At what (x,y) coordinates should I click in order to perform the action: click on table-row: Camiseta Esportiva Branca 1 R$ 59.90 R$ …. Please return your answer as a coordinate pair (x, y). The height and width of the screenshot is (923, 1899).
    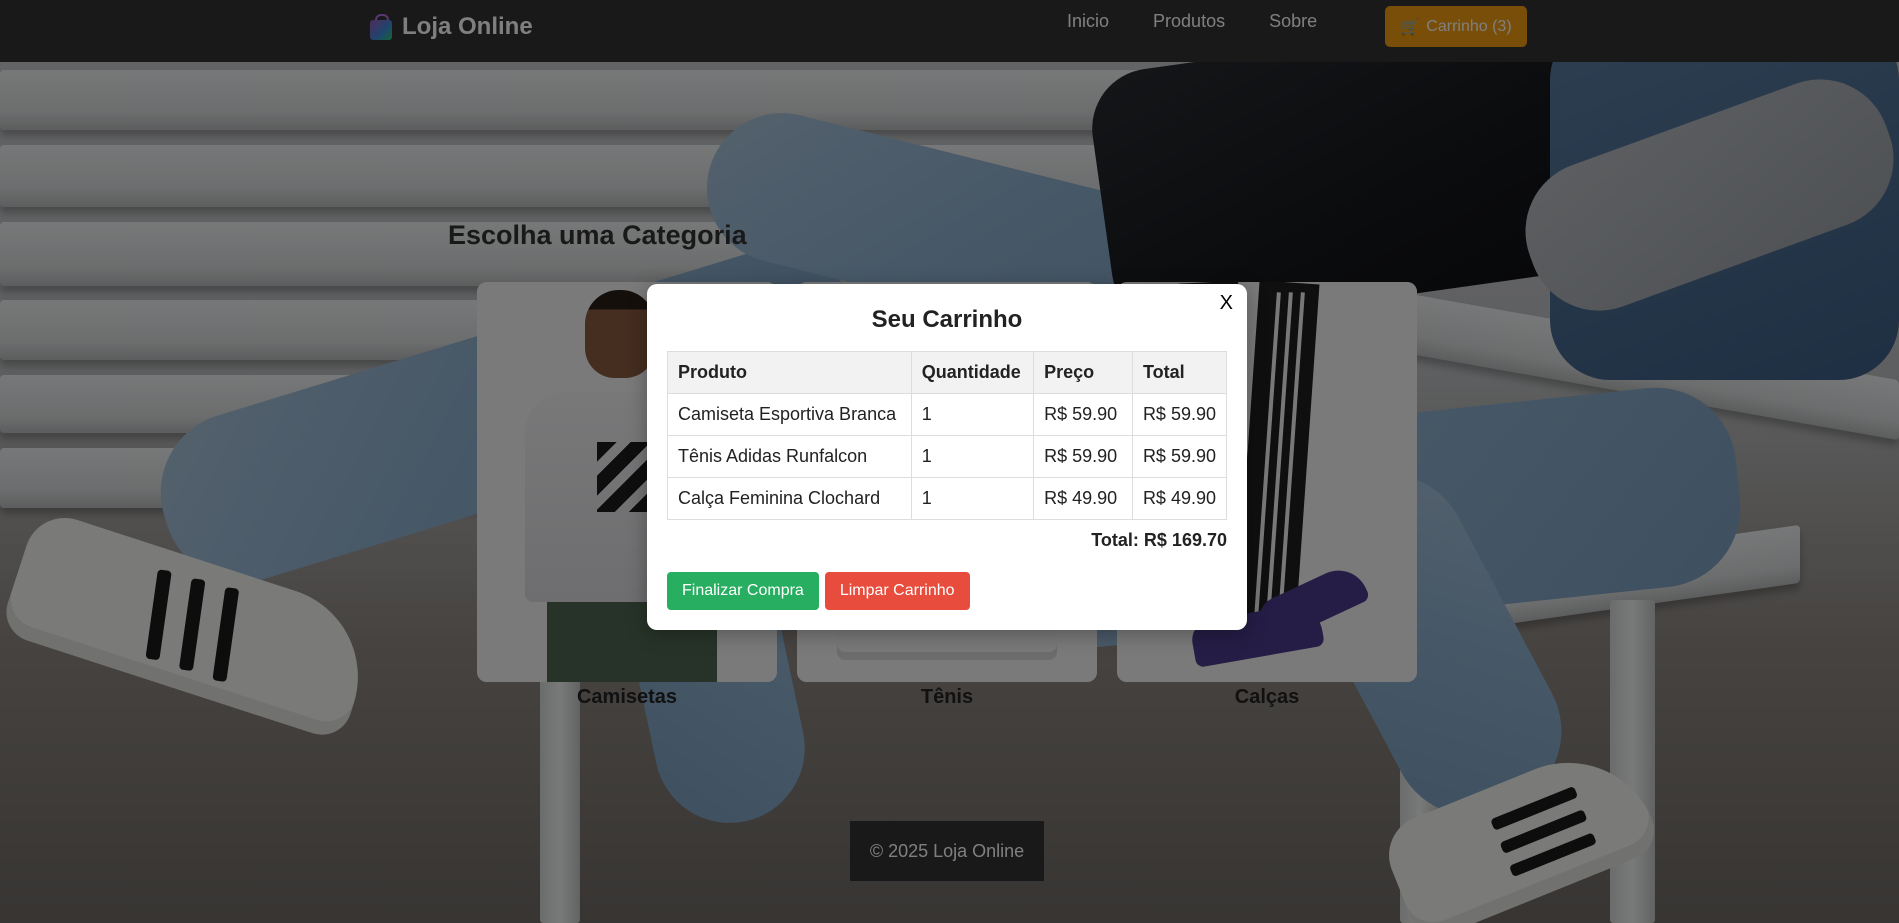
    Looking at the image, I should click on (947, 414).